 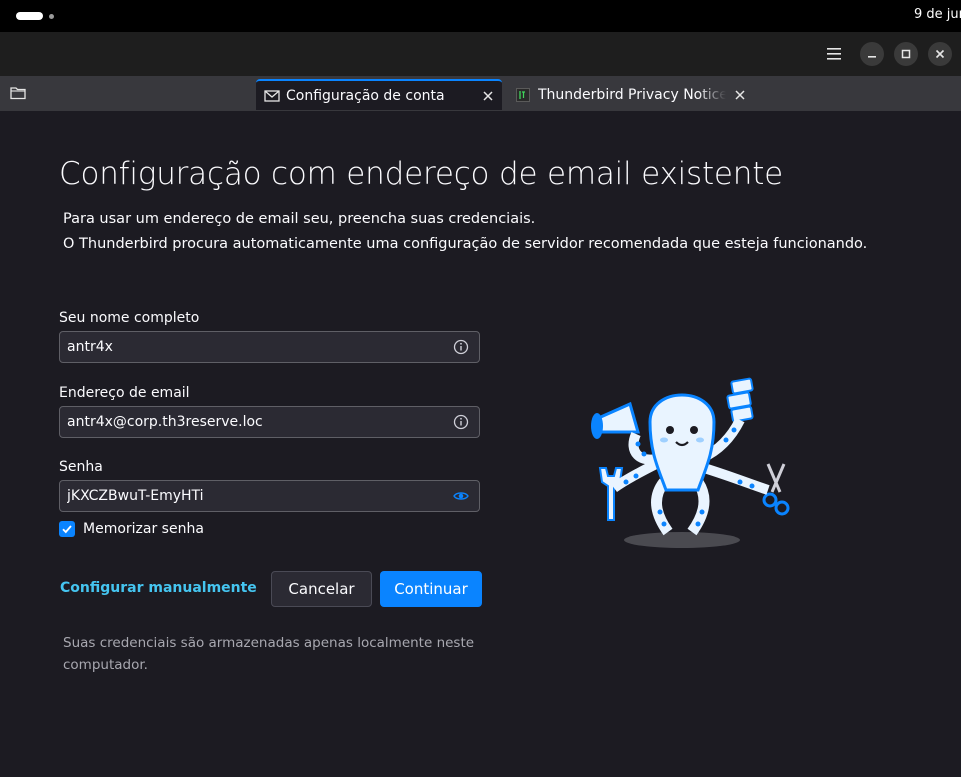 I want to click on mail-icon, so click(x=272, y=96).